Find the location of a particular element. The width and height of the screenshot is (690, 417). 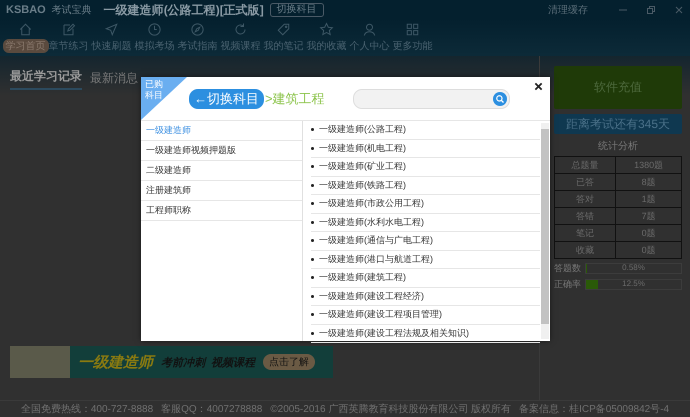

table-cell: 笔记 is located at coordinates (585, 233).